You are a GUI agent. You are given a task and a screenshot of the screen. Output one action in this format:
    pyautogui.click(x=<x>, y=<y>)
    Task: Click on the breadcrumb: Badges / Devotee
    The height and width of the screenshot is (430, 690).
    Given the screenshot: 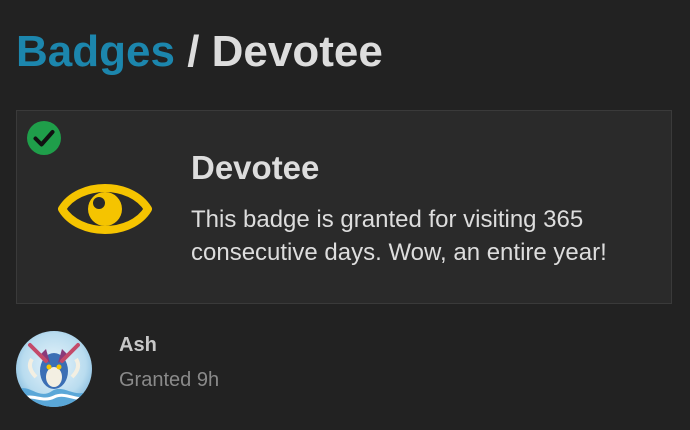 What is the action you would take?
    pyautogui.click(x=199, y=52)
    